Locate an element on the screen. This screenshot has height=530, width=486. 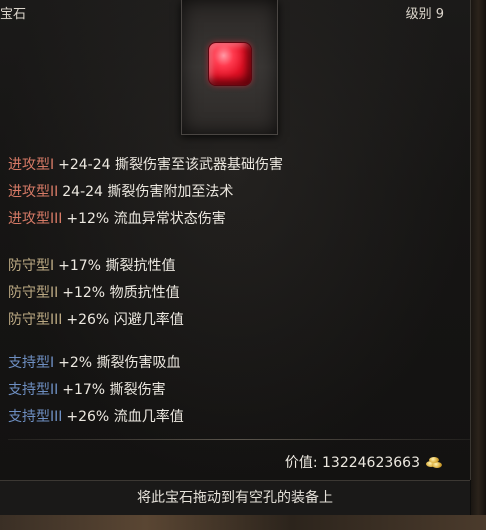
gold-coins-icon is located at coordinates (435, 462).